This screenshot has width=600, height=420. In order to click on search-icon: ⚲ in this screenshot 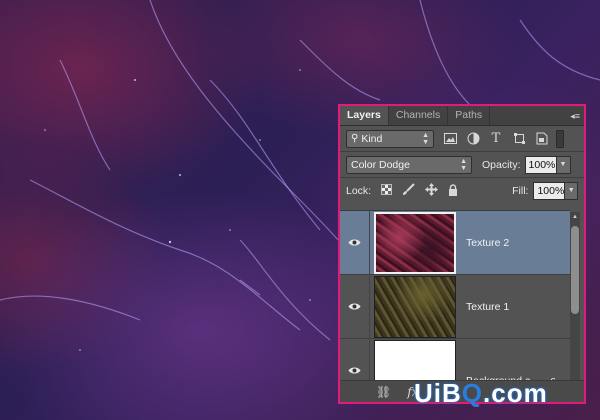, I will do `click(355, 138)`.